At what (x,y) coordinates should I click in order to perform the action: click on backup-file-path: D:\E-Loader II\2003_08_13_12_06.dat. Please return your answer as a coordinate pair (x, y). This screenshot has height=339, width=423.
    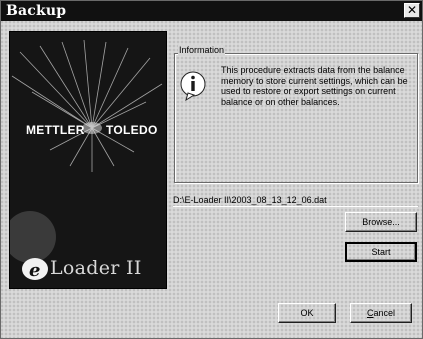
    Looking at the image, I should click on (295, 200).